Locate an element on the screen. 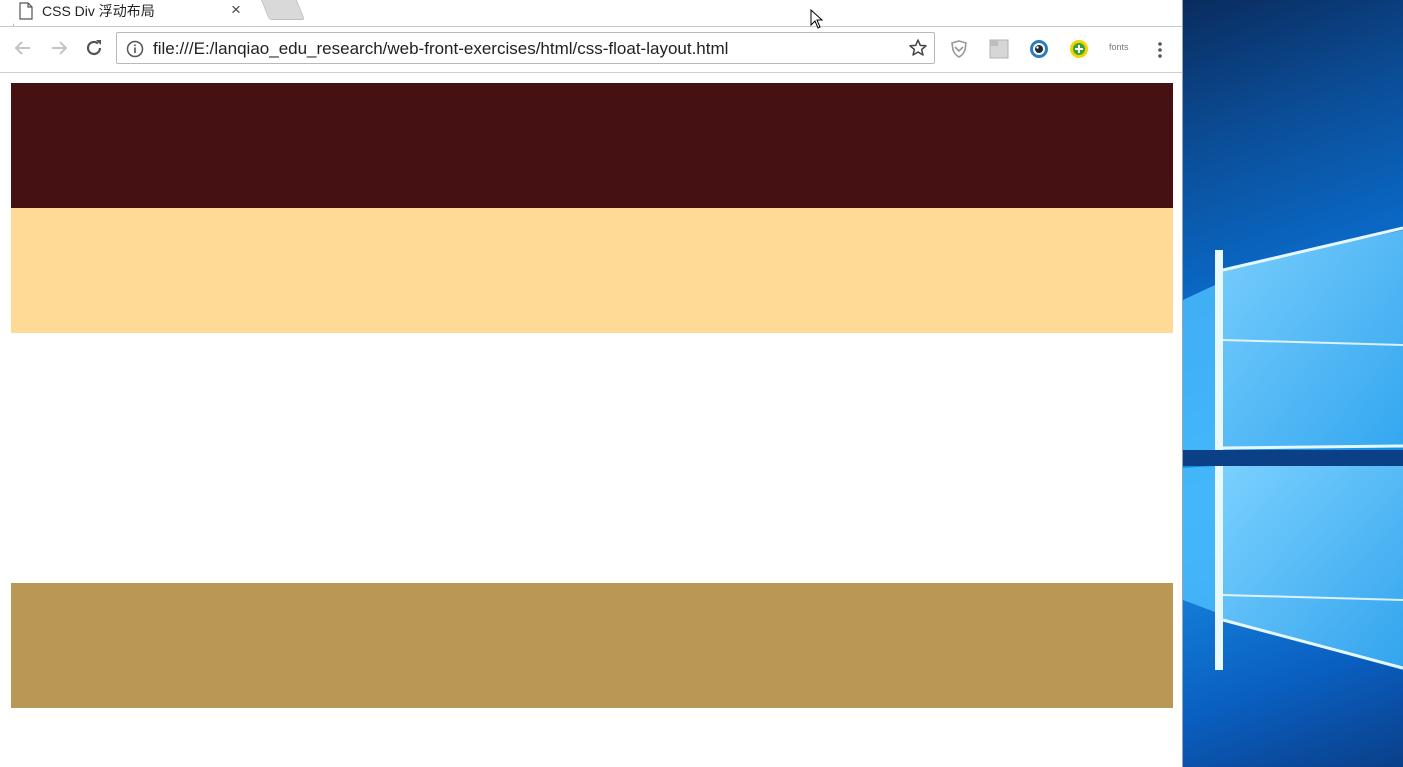  page-icon is located at coordinates (26, 13).